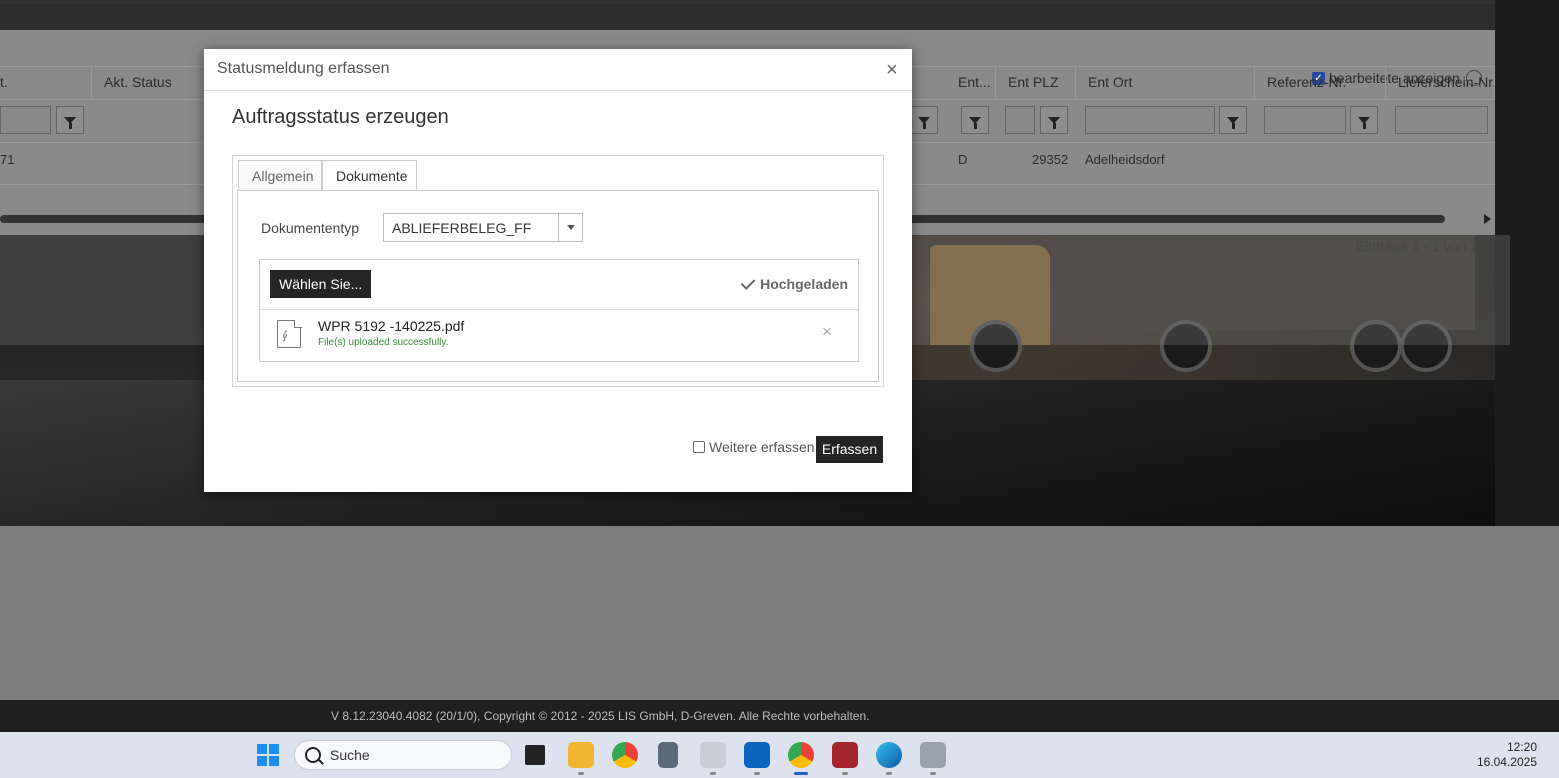 This screenshot has width=1559, height=778. I want to click on upload-toolbar: Wählen Sie... Hochgeladen, so click(559, 285).